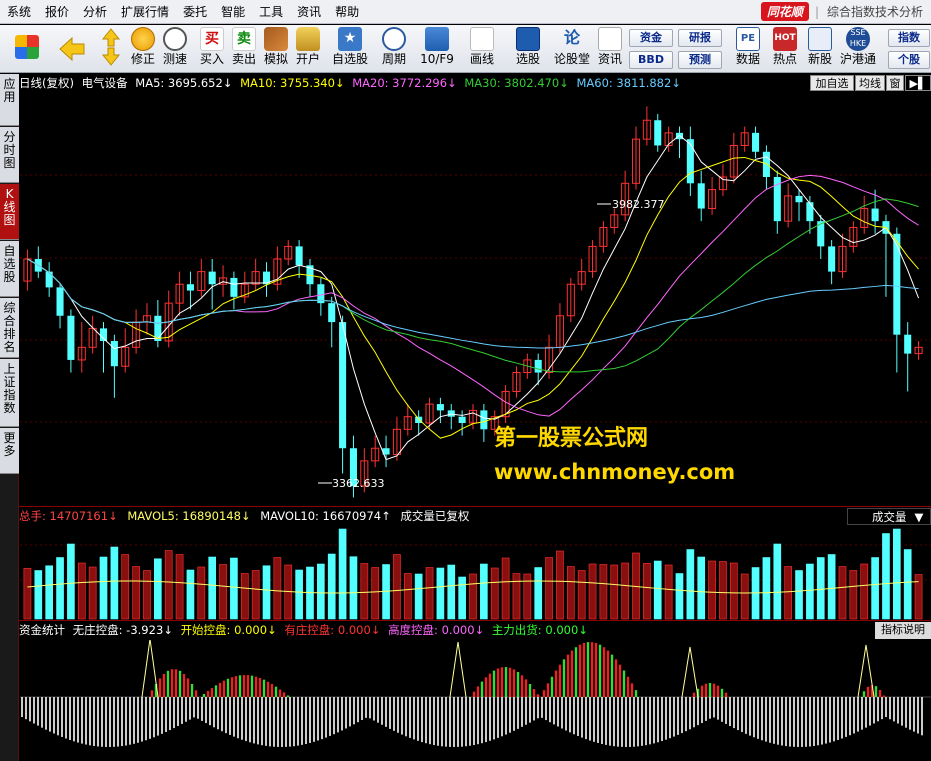 This screenshot has width=931, height=761. What do you see at coordinates (42, 630) in the screenshot?
I see `capital-title: 资金统计` at bounding box center [42, 630].